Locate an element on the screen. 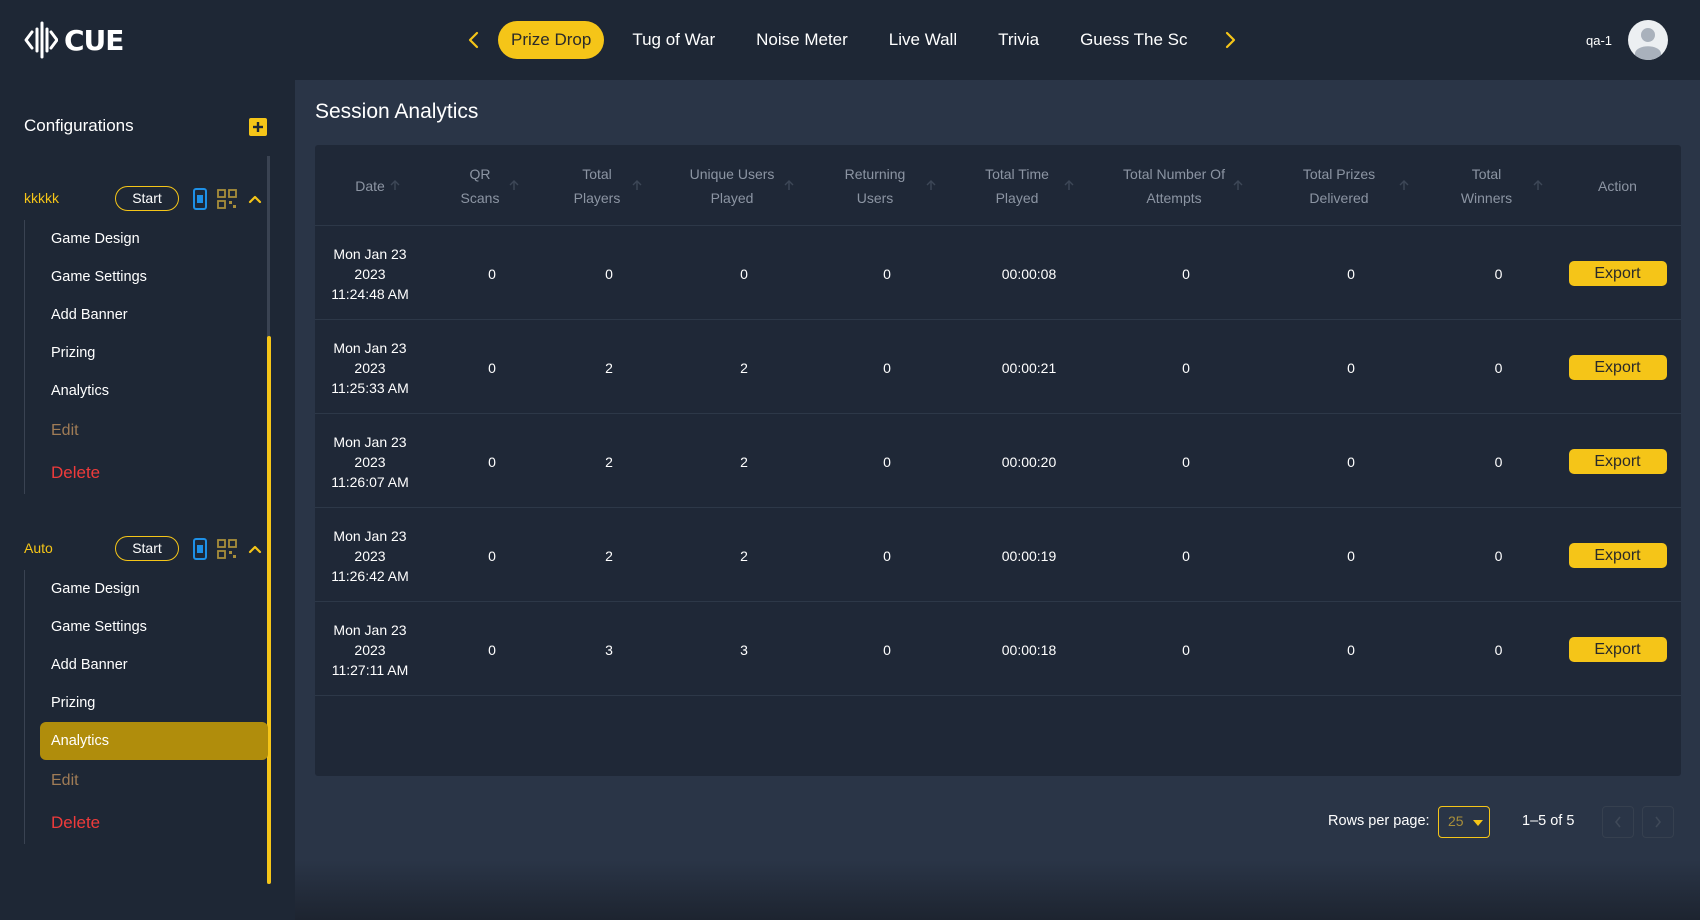  chevron-left-icon is located at coordinates (473, 40).